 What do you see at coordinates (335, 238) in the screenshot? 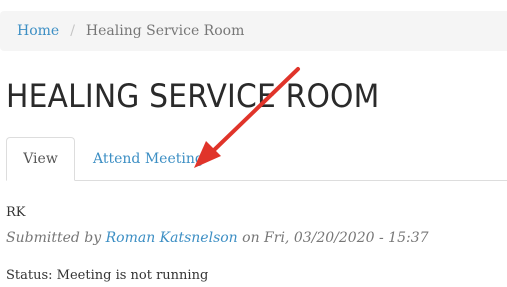
I see `submitted-date: on Fri, 03/20/2020 - 15:37` at bounding box center [335, 238].